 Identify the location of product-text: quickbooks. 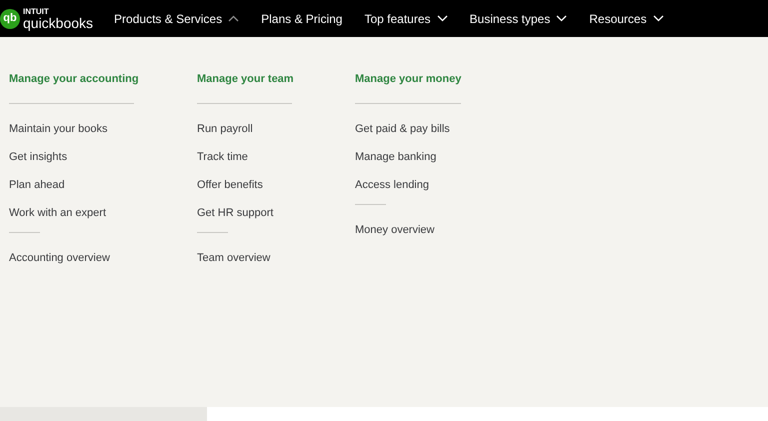
(58, 23).